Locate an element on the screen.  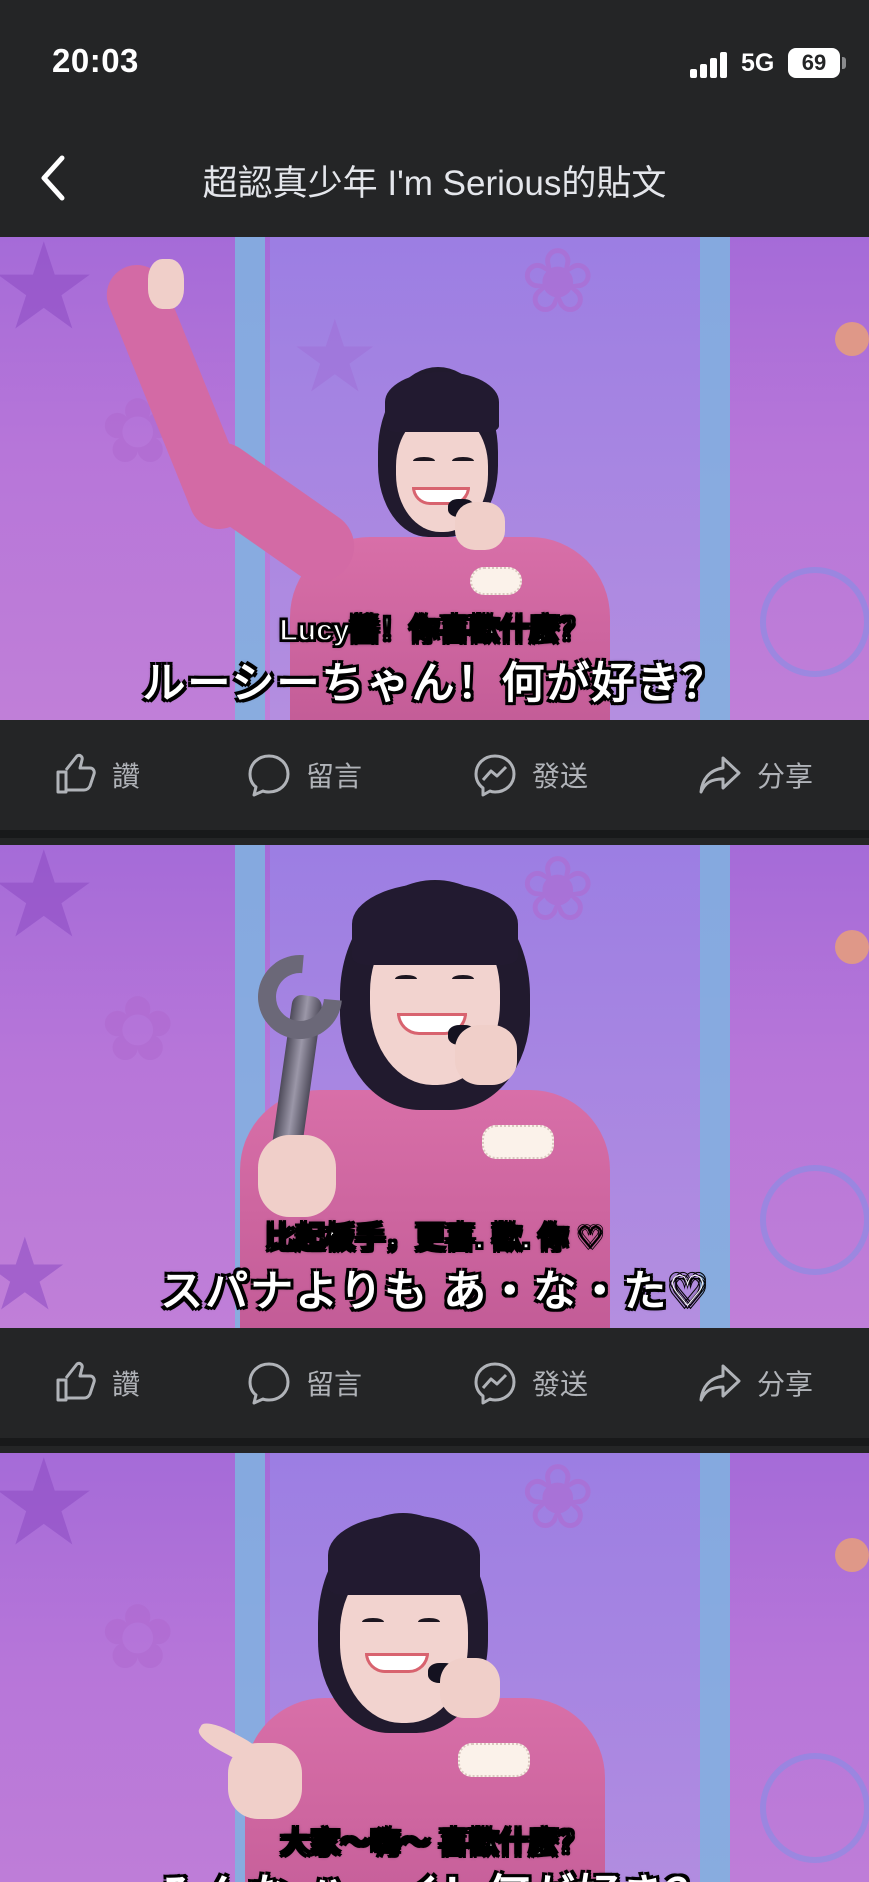
battery-icon: 69 is located at coordinates (814, 63).